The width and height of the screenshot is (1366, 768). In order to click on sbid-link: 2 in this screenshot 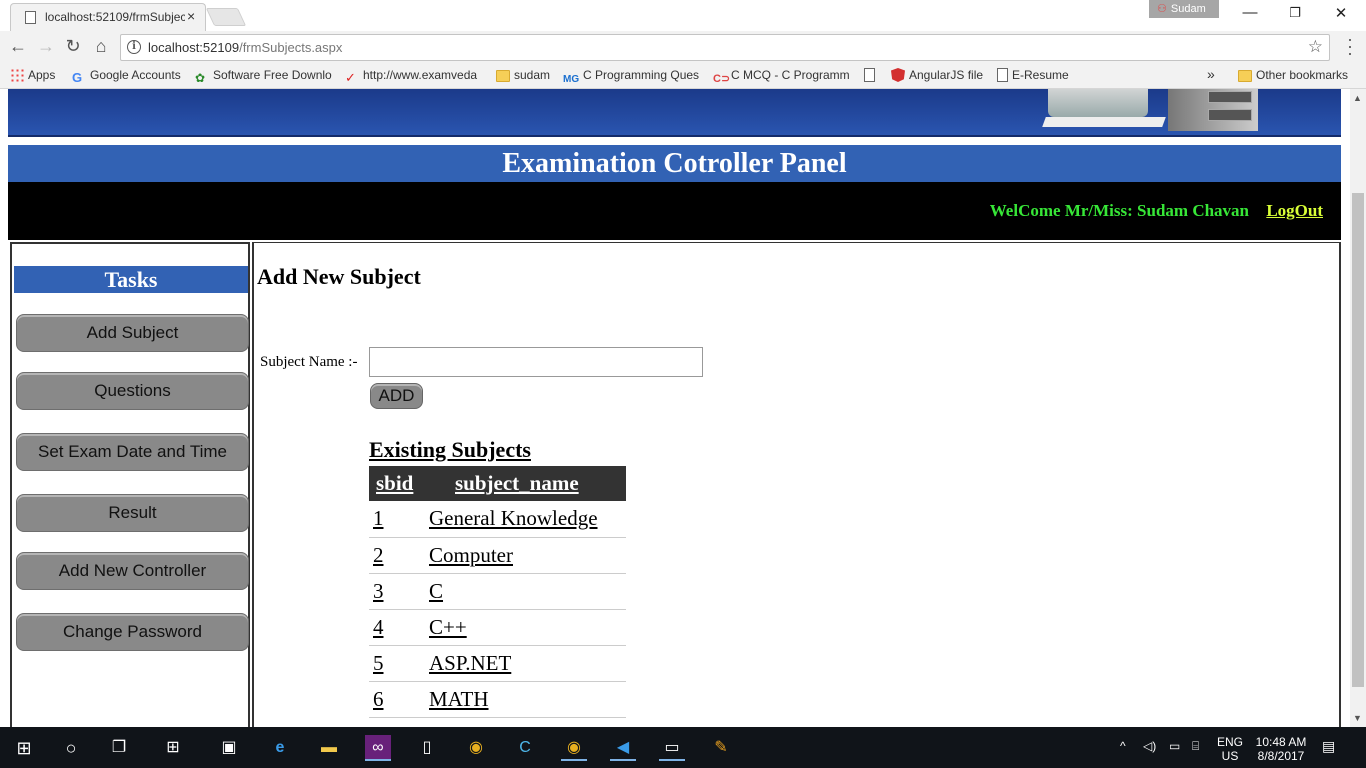, I will do `click(378, 555)`.